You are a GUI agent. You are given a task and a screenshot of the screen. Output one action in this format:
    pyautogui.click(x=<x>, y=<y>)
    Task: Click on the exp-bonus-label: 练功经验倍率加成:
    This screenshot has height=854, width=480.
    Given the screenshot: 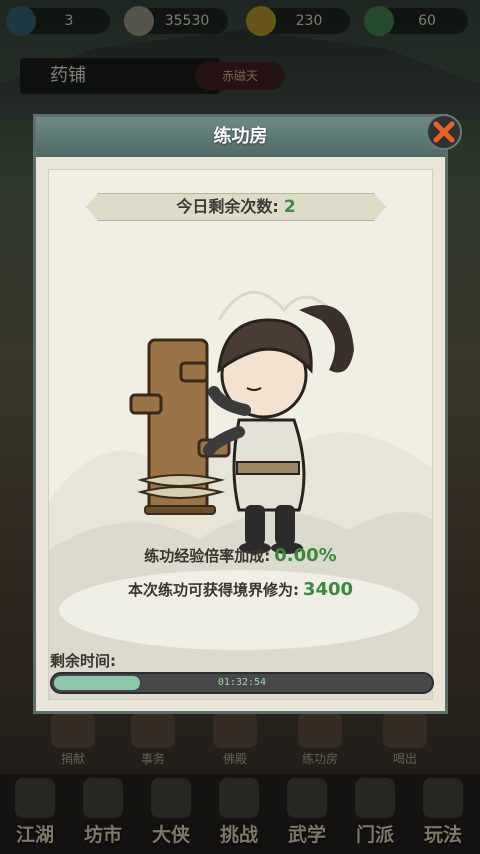 What is the action you would take?
    pyautogui.click(x=207, y=556)
    